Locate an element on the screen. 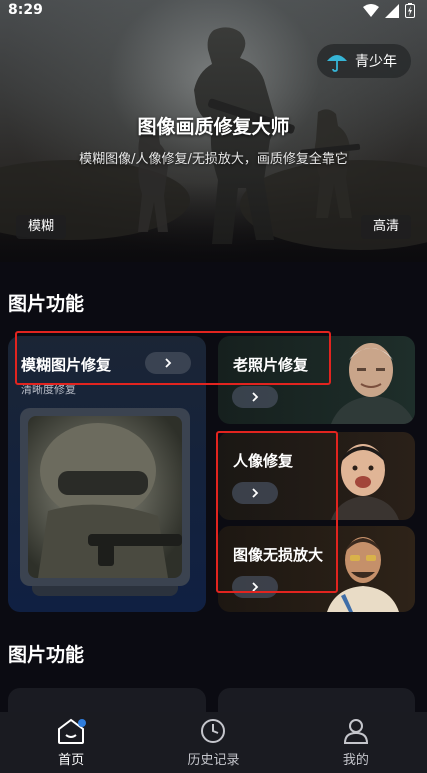 This screenshot has height=773, width=427. status-bar: 8:29 is located at coordinates (213, 11).